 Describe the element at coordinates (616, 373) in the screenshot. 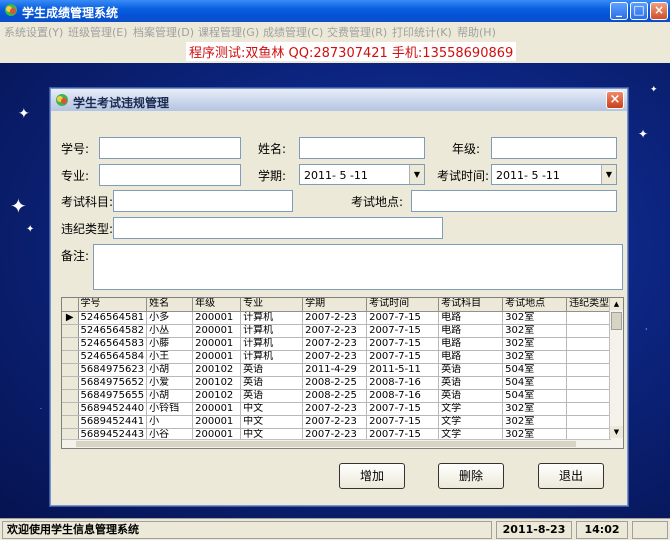

I see `vertical-scrollbar: ▲ ▼` at that location.